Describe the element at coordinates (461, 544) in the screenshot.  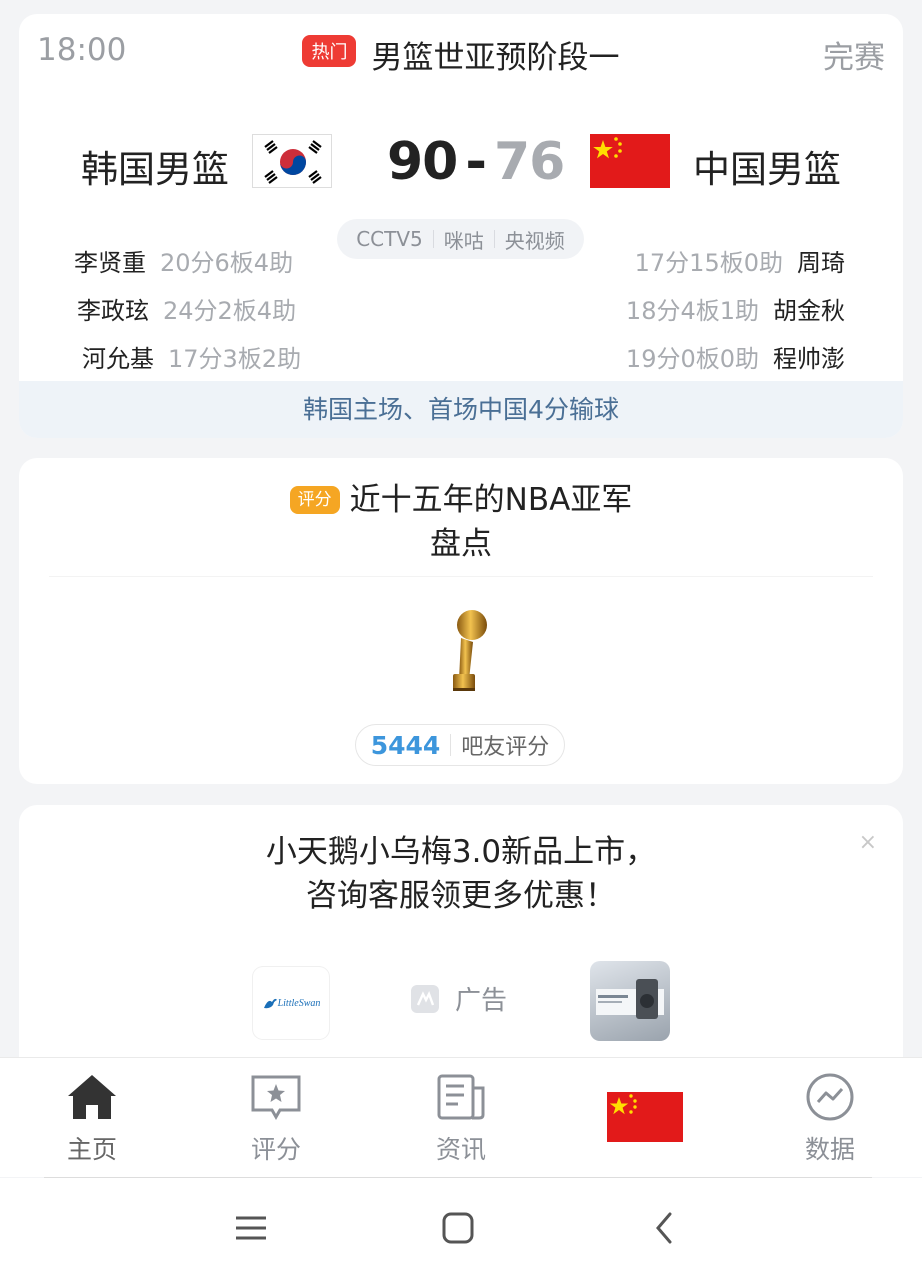
I see `rating-title-line2: 盘点` at that location.